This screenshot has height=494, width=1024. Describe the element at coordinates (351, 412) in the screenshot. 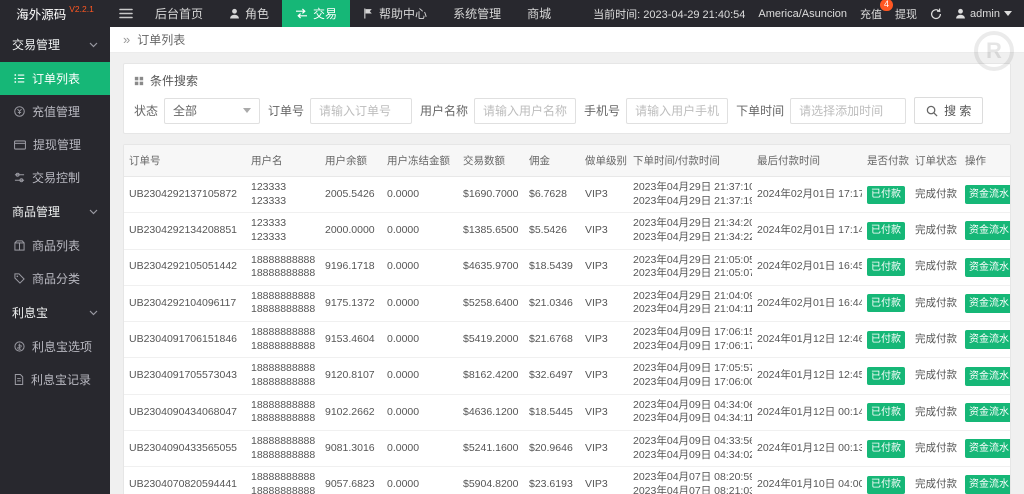

I see `balance-cell: 9102.2662` at that location.